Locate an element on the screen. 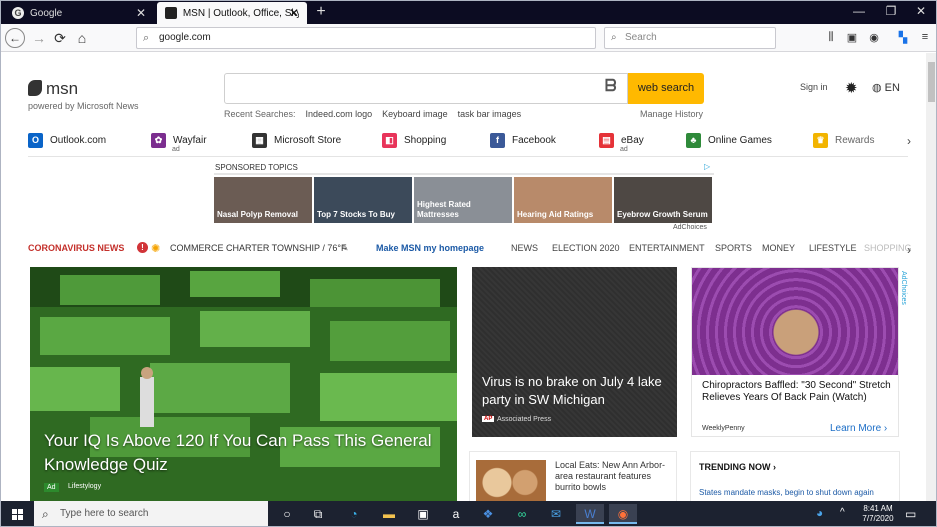 This screenshot has height=527, width=937. quick-link-facebook: f Facebook is located at coordinates (523, 140).